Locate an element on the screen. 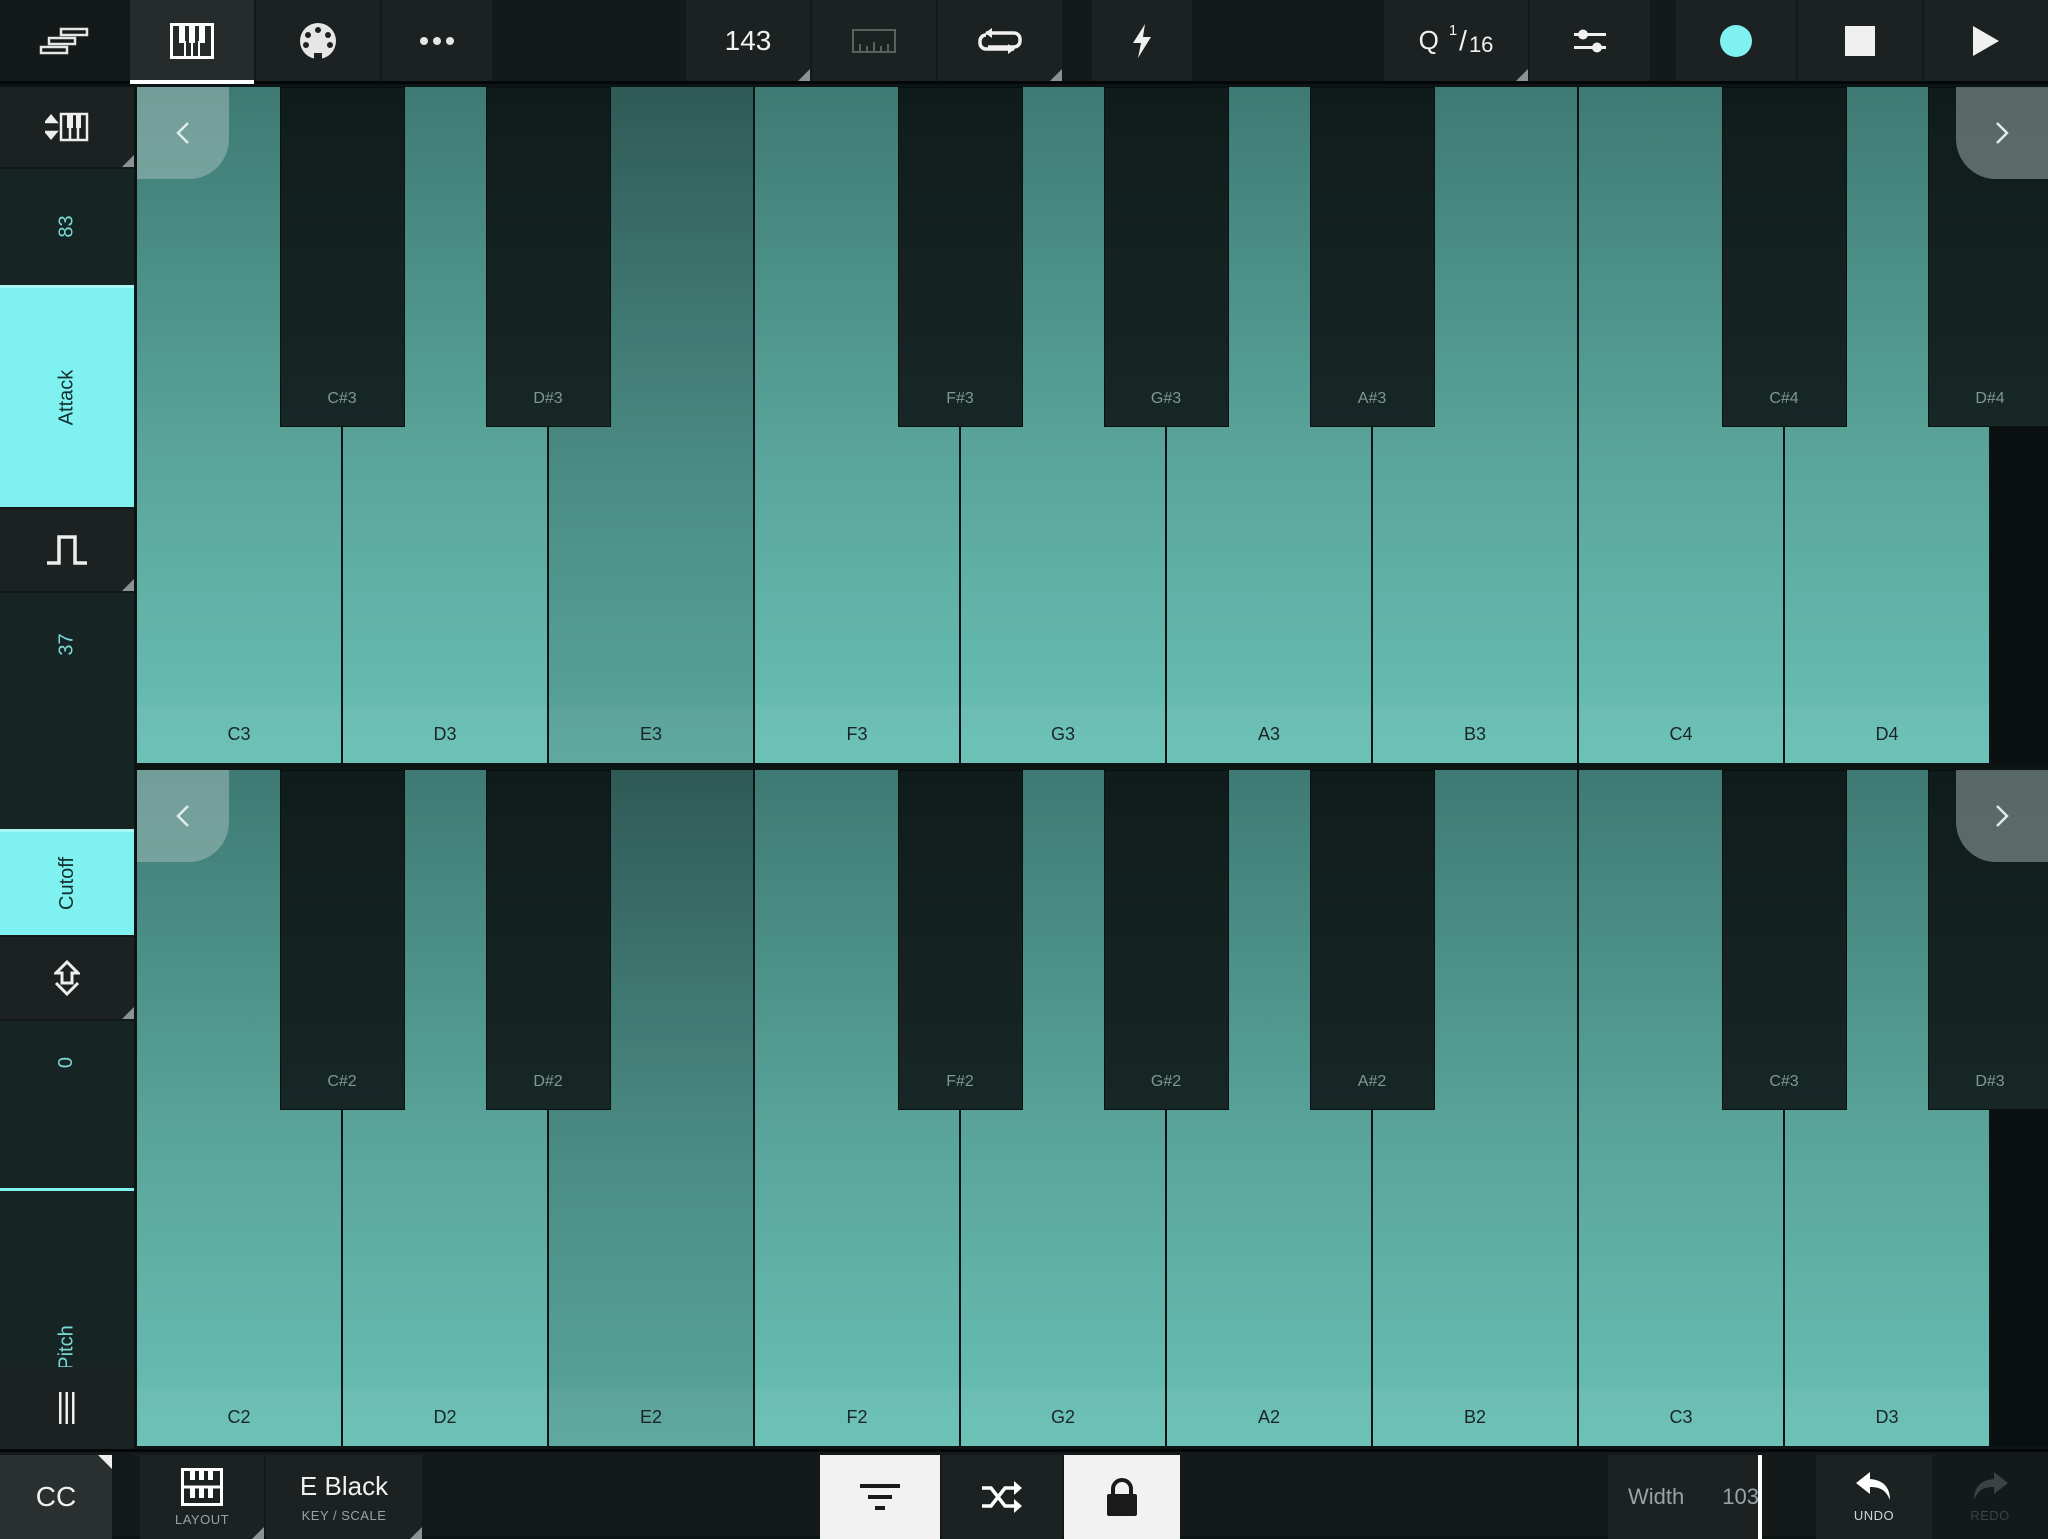  grip-bars-icon is located at coordinates (67, 1408).